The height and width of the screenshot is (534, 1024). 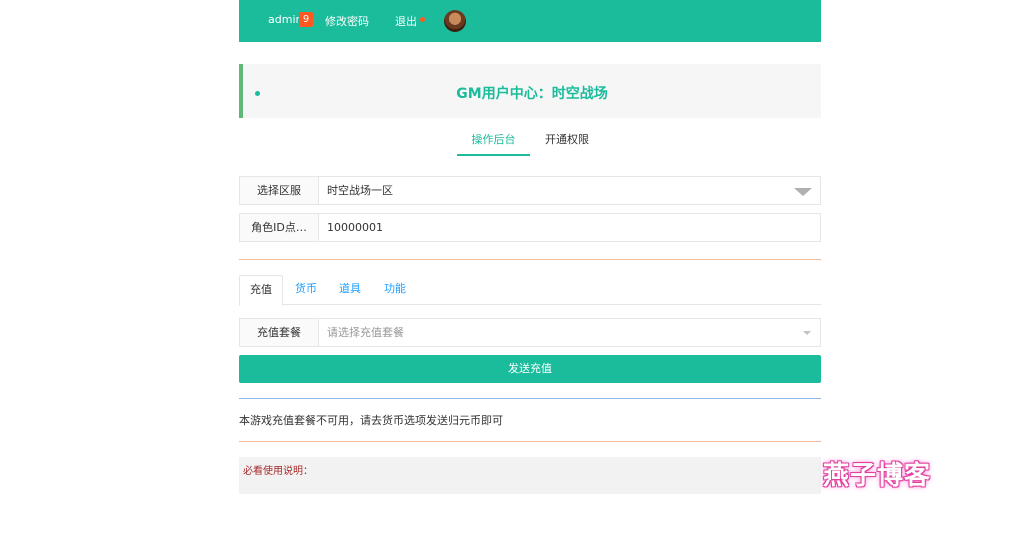 What do you see at coordinates (279, 190) in the screenshot?
I see `server-label: 选择区服` at bounding box center [279, 190].